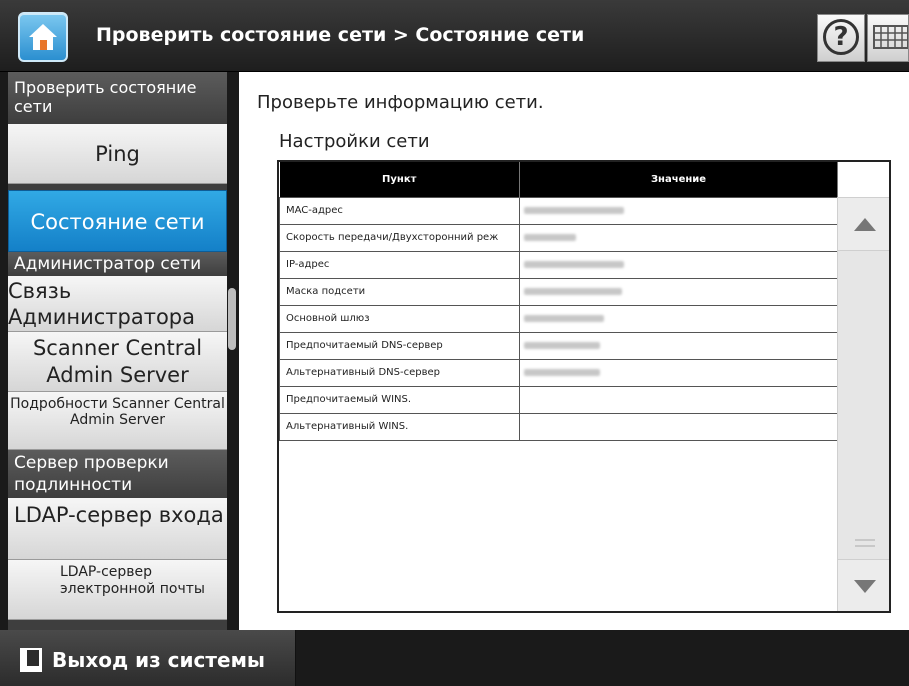 This screenshot has height=686, width=909. I want to click on keyboard-button, so click(888, 38).